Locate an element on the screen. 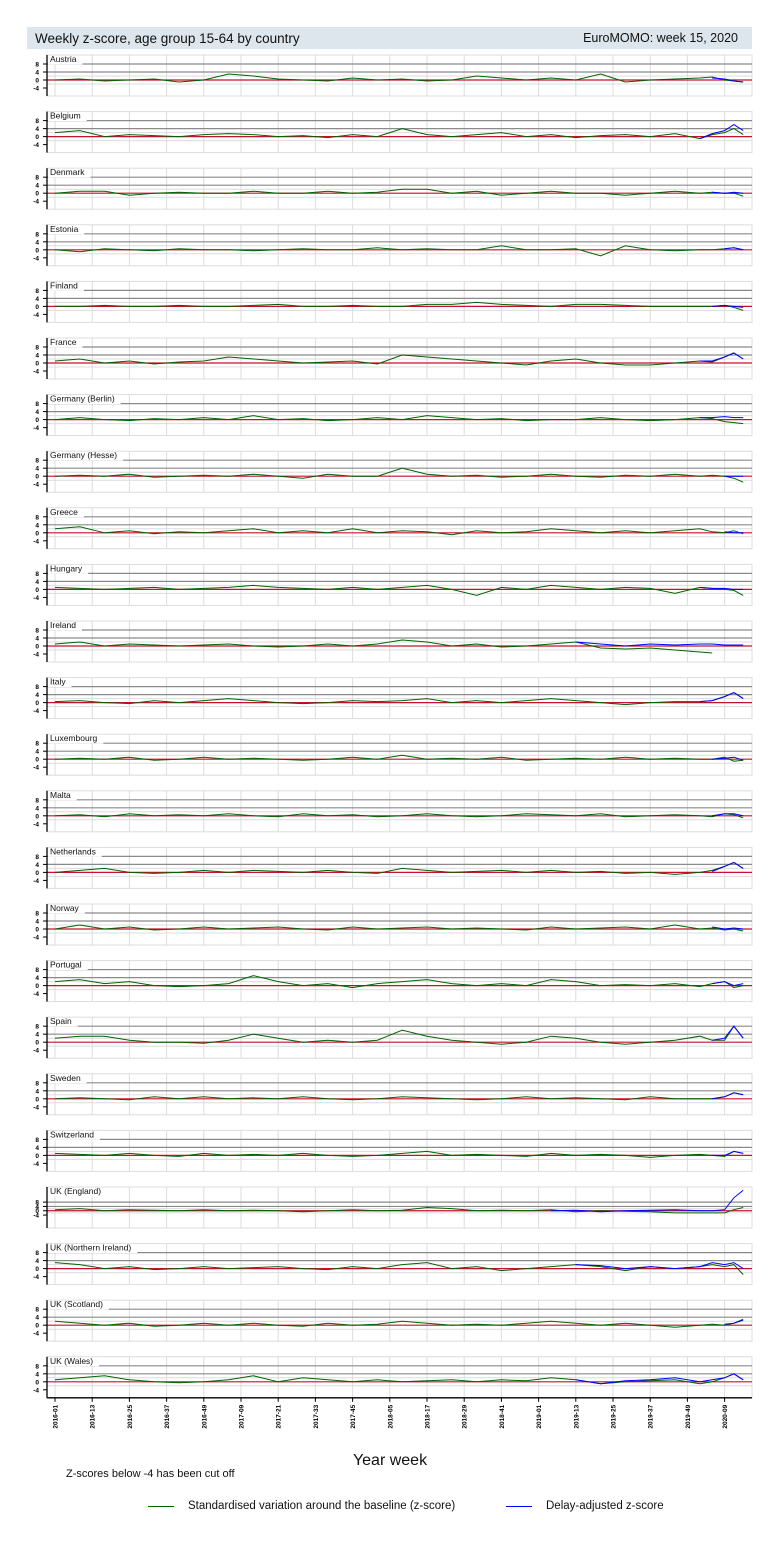 The image size is (780, 1560). panel-greece: 840-4 Greece is located at coordinates (393, 528).